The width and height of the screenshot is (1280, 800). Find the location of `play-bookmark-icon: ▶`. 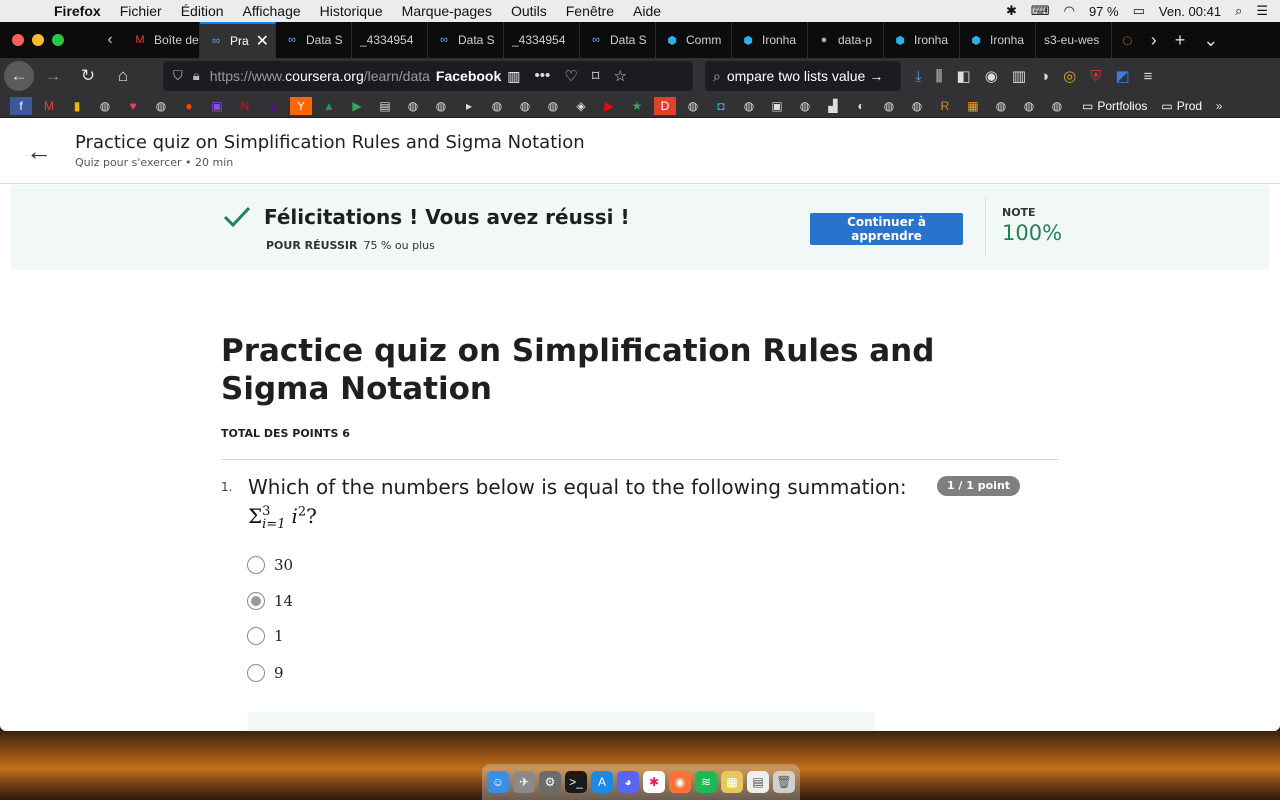

play-bookmark-icon: ▶ is located at coordinates (357, 106).